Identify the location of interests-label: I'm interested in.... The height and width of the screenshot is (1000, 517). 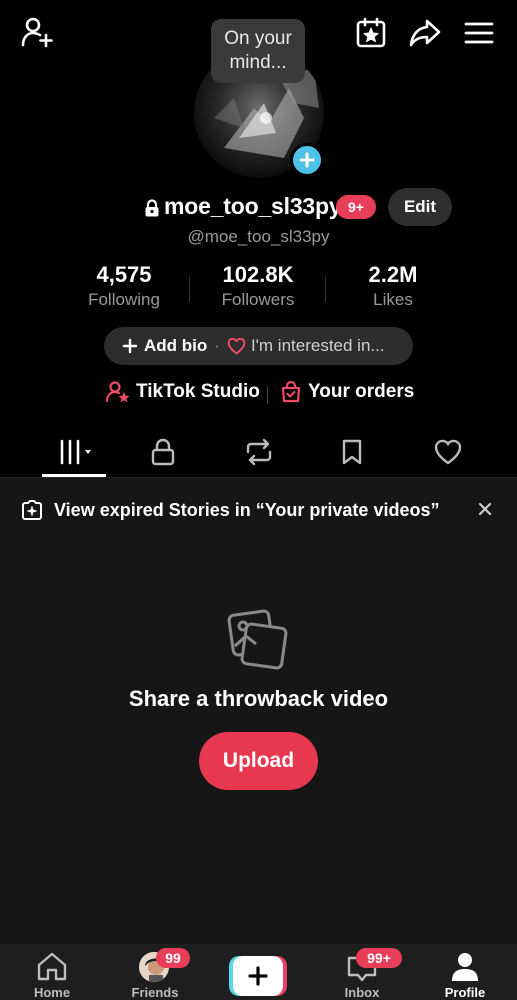
(317, 345).